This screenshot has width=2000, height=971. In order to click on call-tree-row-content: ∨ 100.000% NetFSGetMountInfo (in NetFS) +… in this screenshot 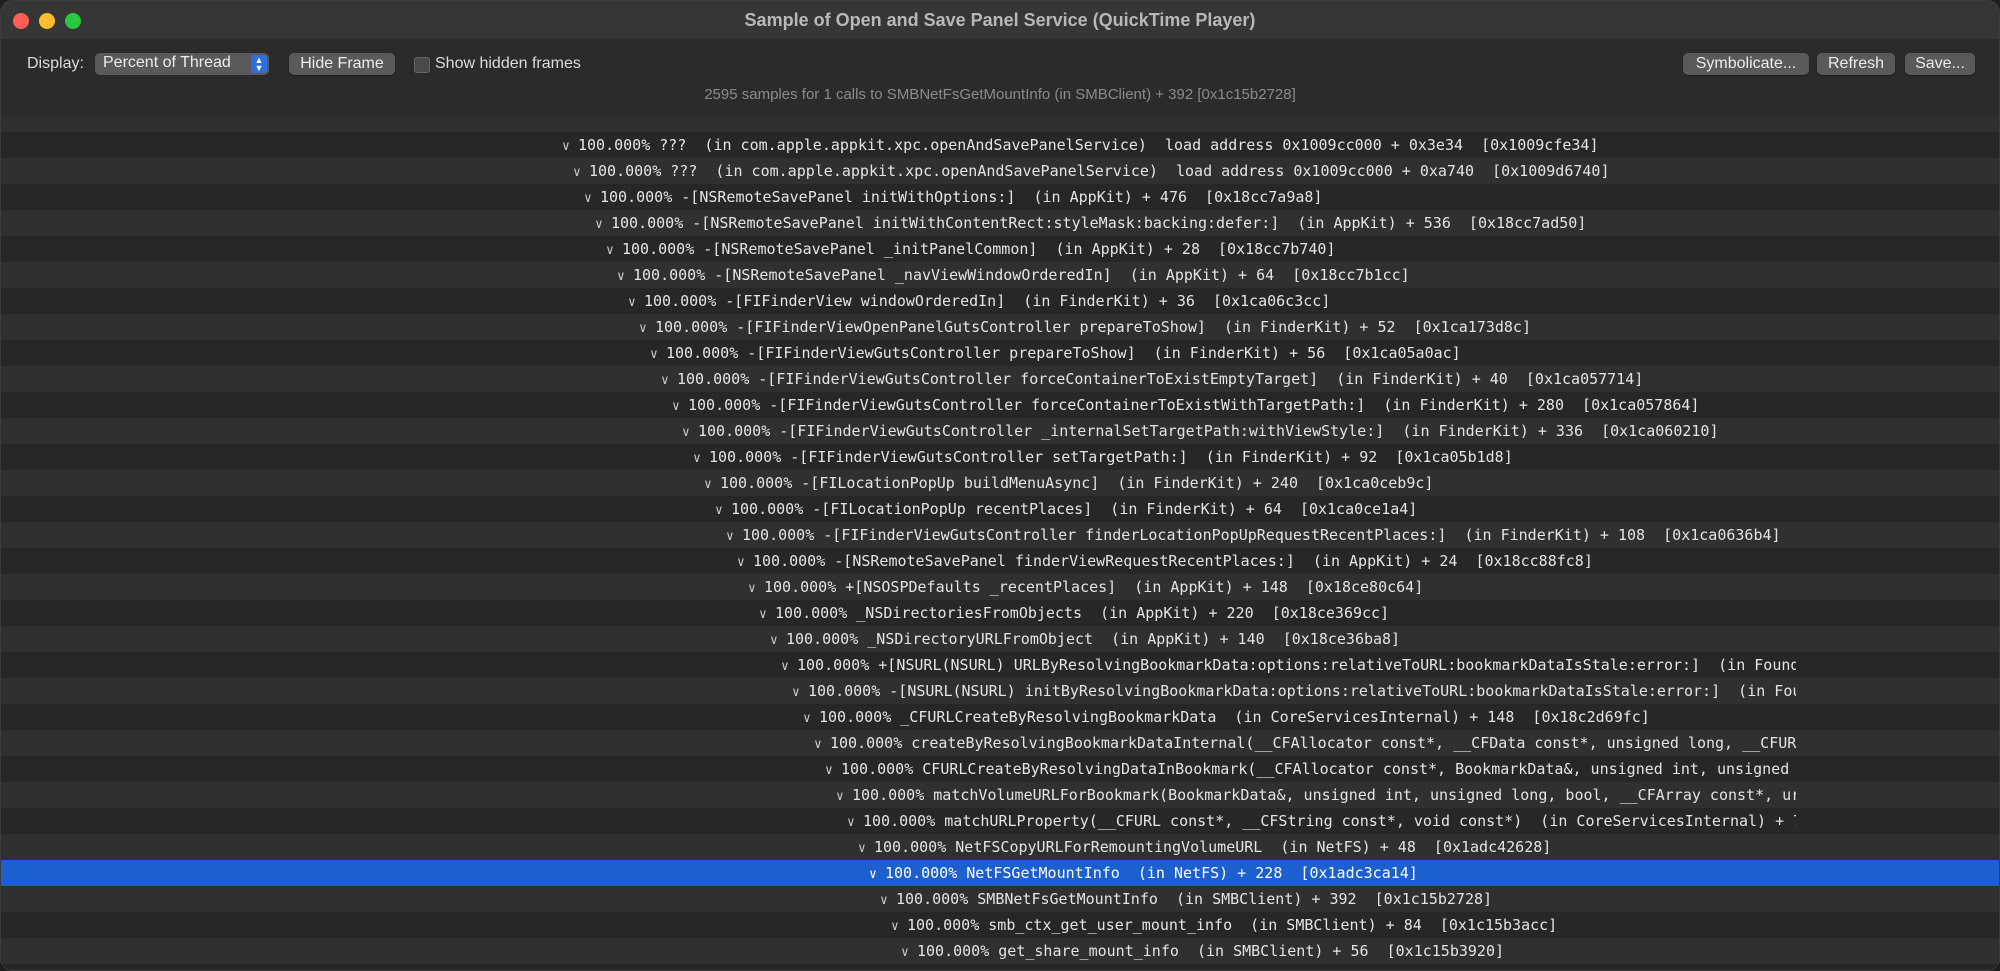, I will do `click(1332, 873)`.